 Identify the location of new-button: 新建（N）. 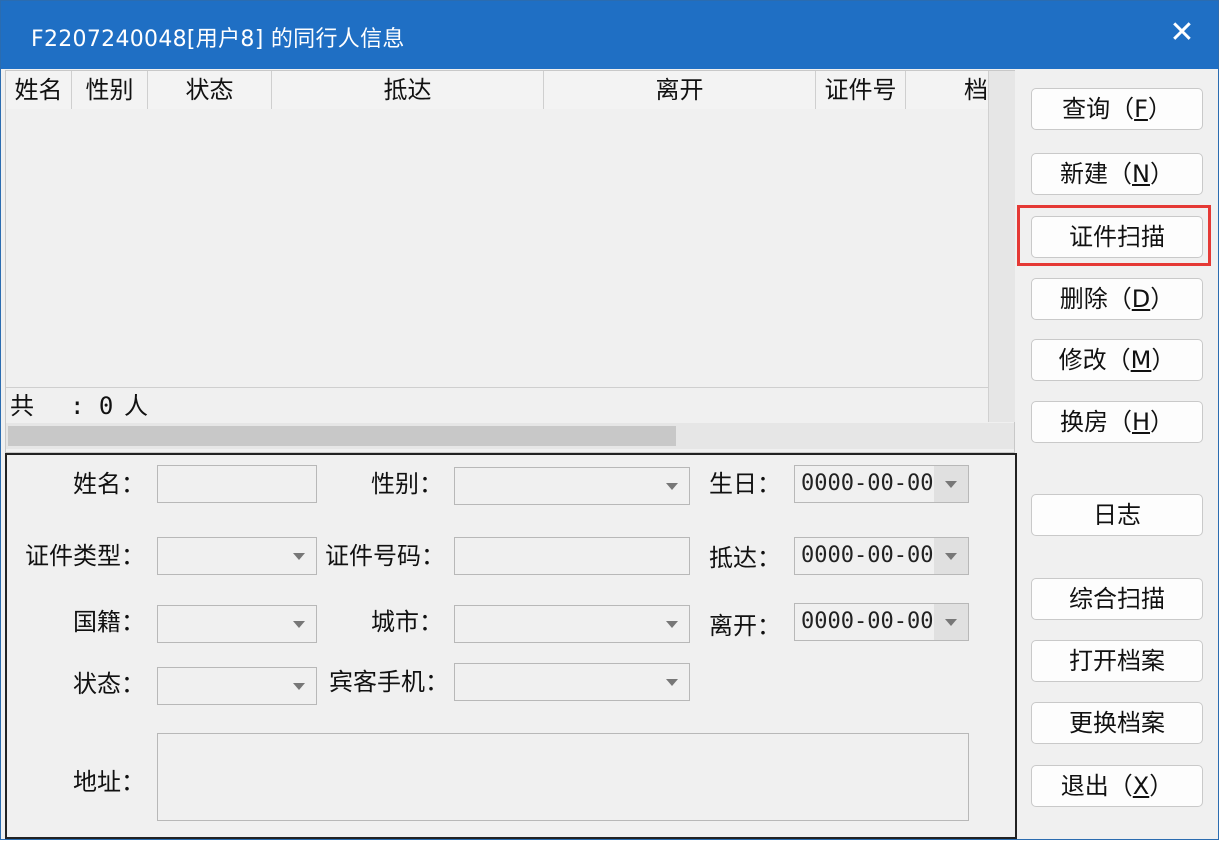
(1117, 174).